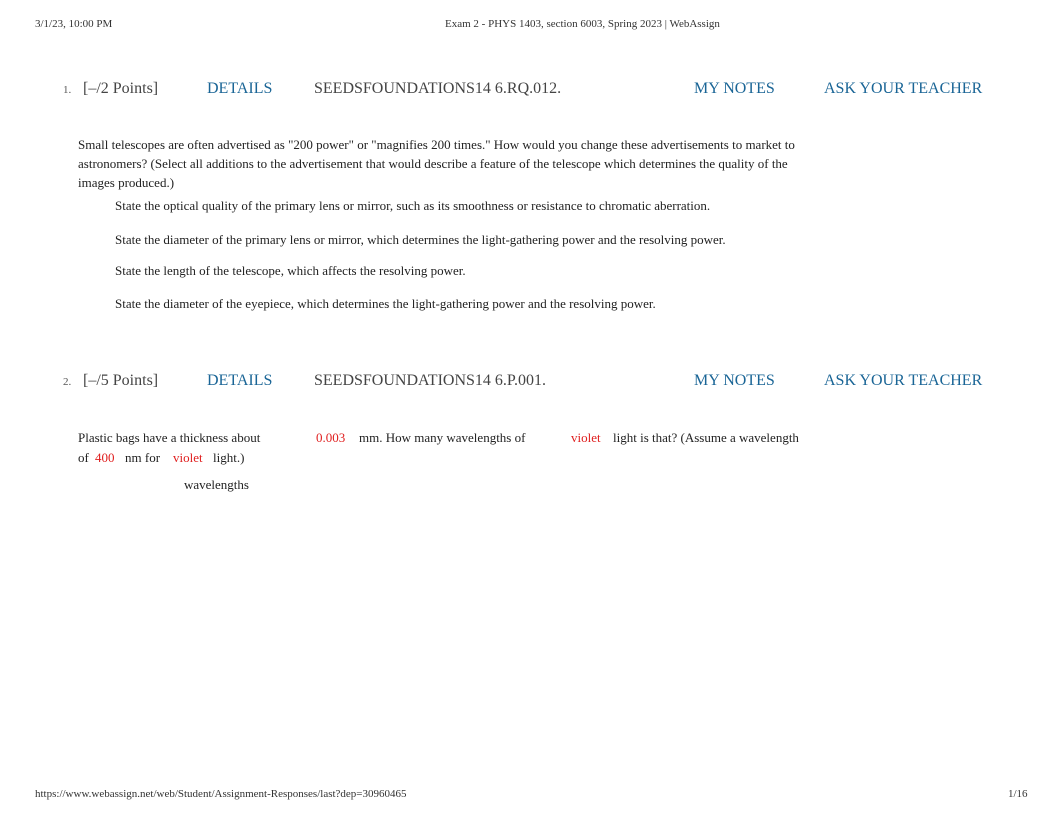  What do you see at coordinates (74, 24) in the screenshot?
I see `print-datetime: 3/1/23, 10:00 PM` at bounding box center [74, 24].